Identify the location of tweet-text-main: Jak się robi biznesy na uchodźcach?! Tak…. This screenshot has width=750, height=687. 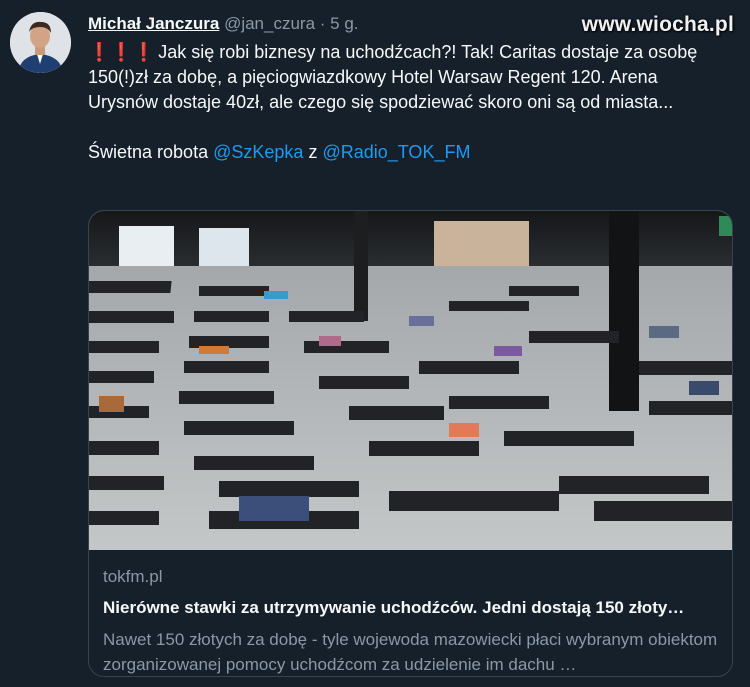
(393, 77).